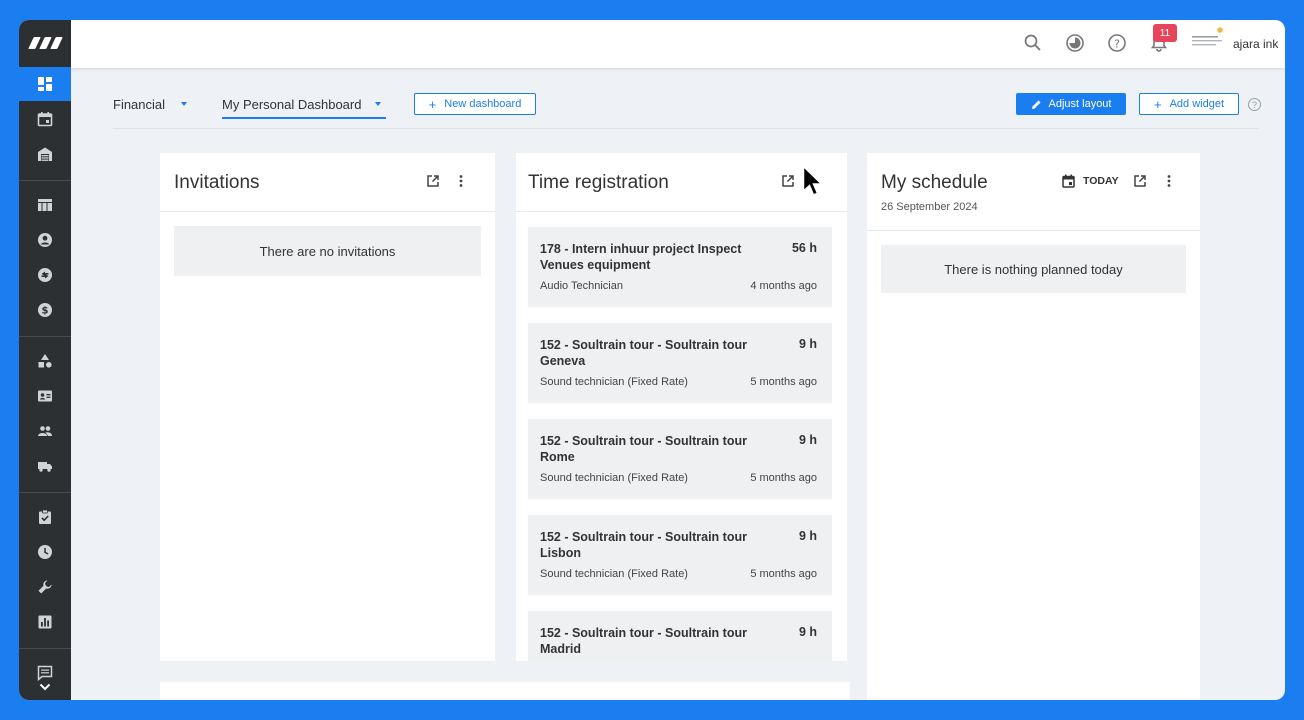 This screenshot has width=1304, height=720. I want to click on sidebar-item-maintenance, so click(45, 587).